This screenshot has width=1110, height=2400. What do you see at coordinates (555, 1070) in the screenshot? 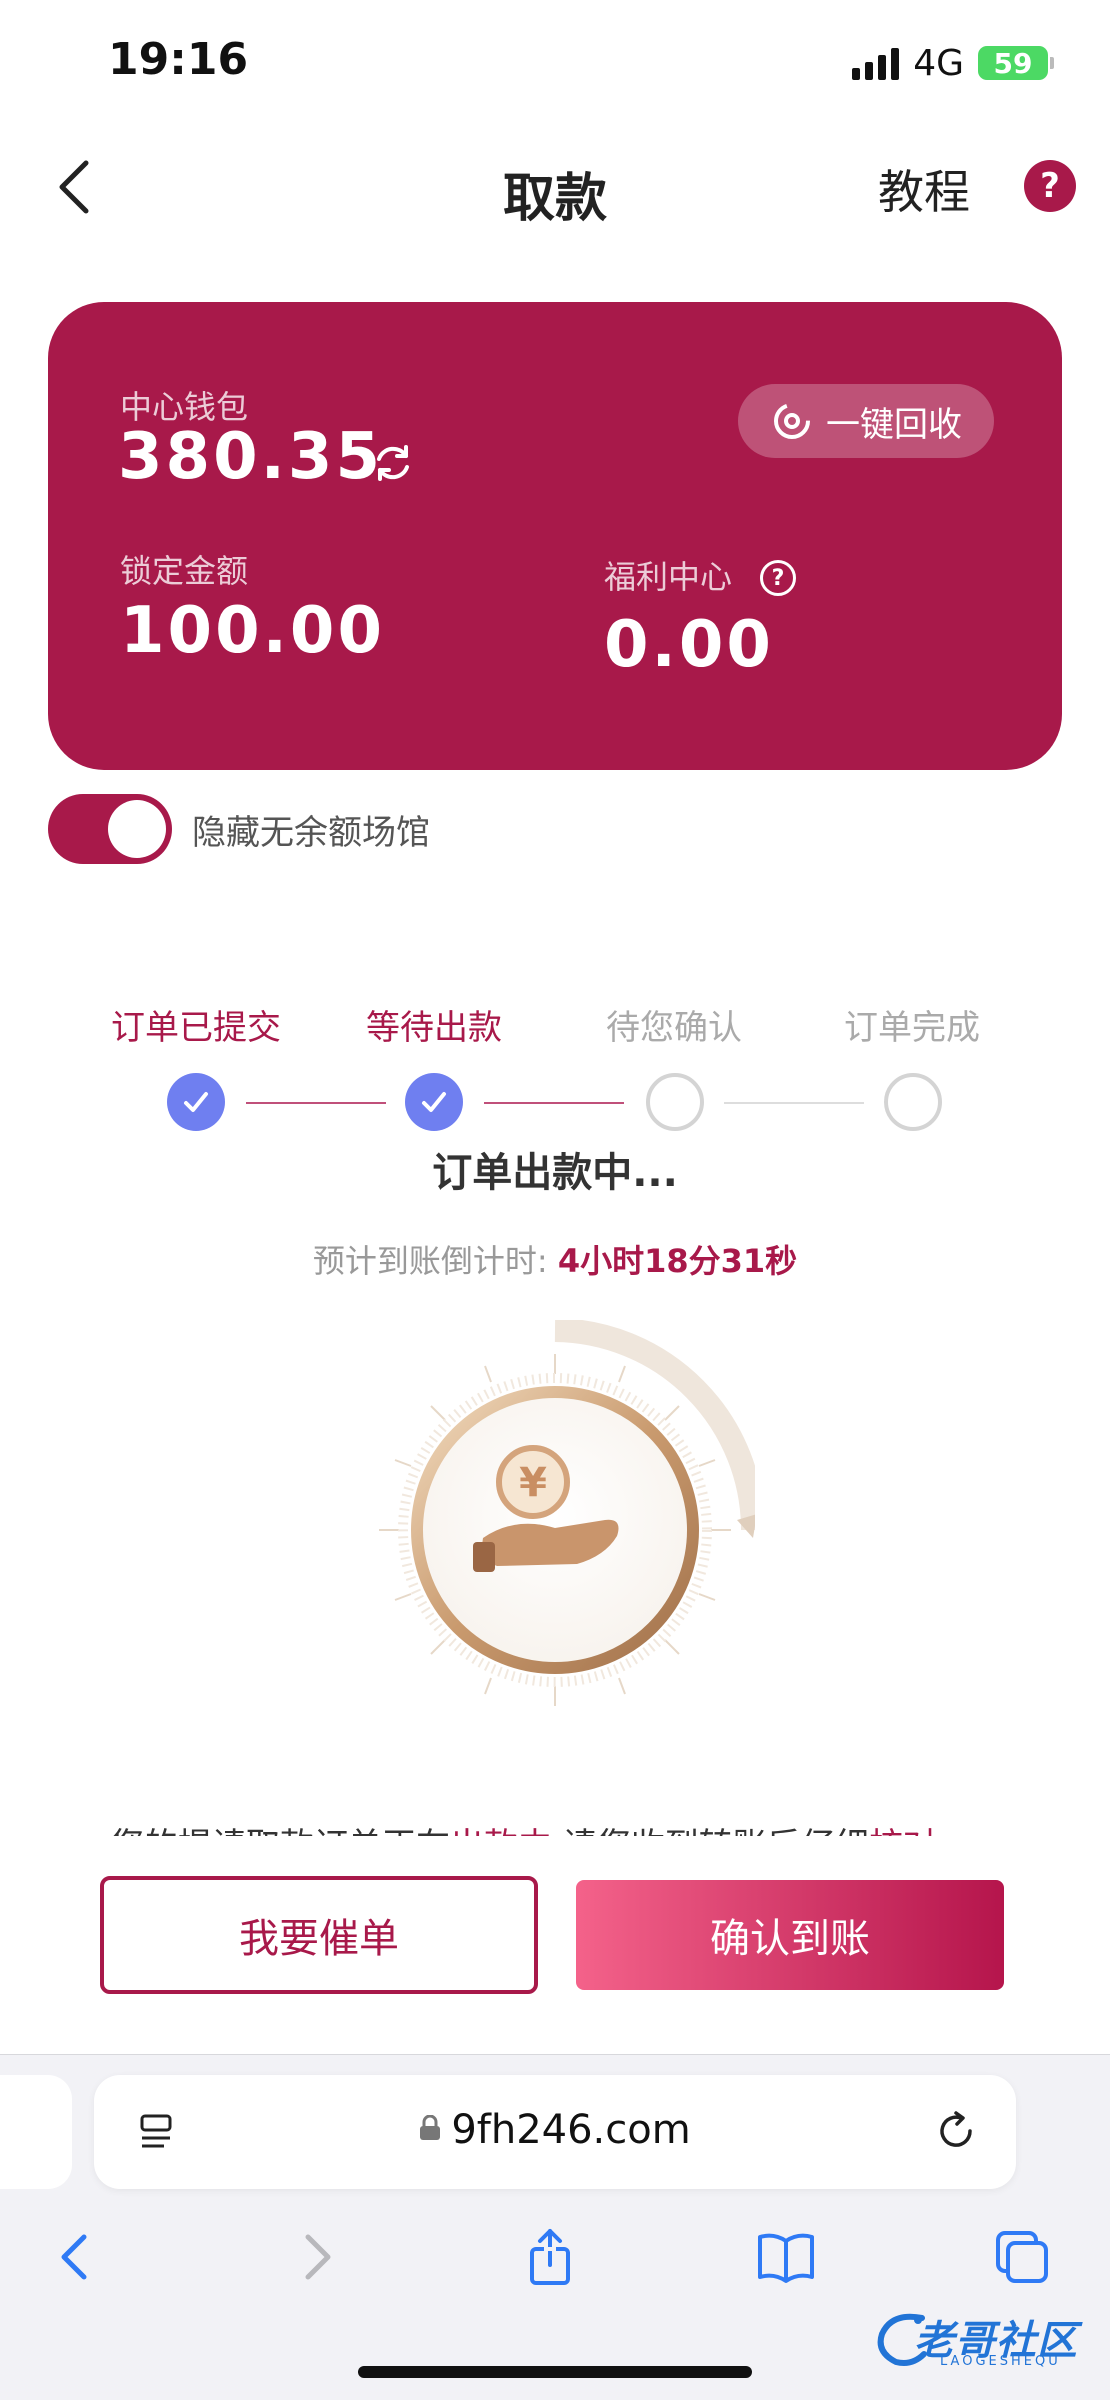
I see `order-progress-steps: 订单已提交 等待出款 待您确认 订单完成` at bounding box center [555, 1070].